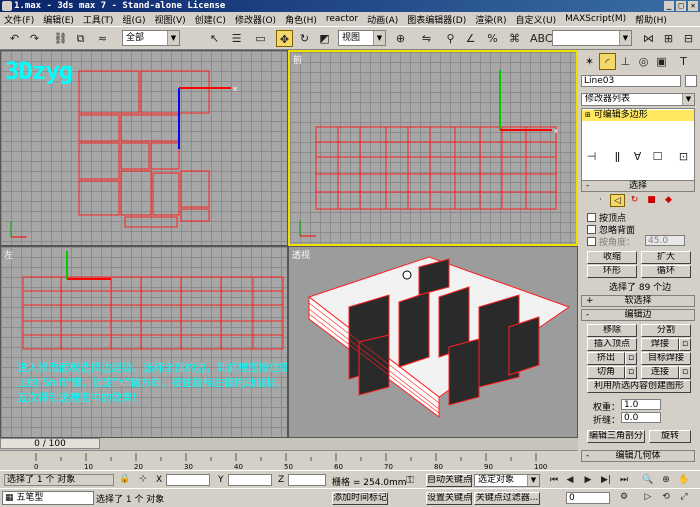 This screenshot has height=507, width=700. What do you see at coordinates (58, 19) in the screenshot?
I see `menu-item: 编辑(E)` at bounding box center [58, 19].